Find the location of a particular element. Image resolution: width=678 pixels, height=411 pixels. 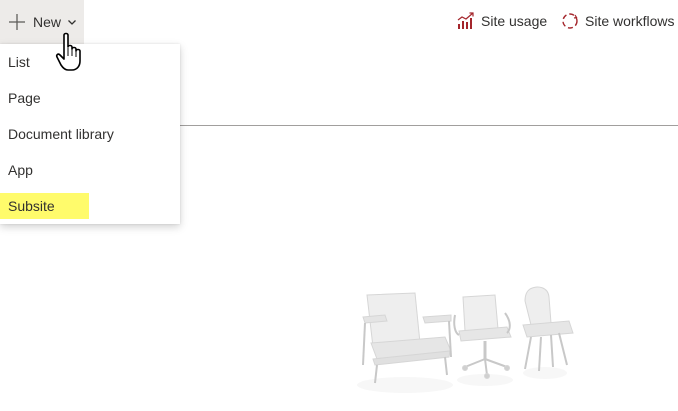

new-button-label: New is located at coordinates (47, 22).